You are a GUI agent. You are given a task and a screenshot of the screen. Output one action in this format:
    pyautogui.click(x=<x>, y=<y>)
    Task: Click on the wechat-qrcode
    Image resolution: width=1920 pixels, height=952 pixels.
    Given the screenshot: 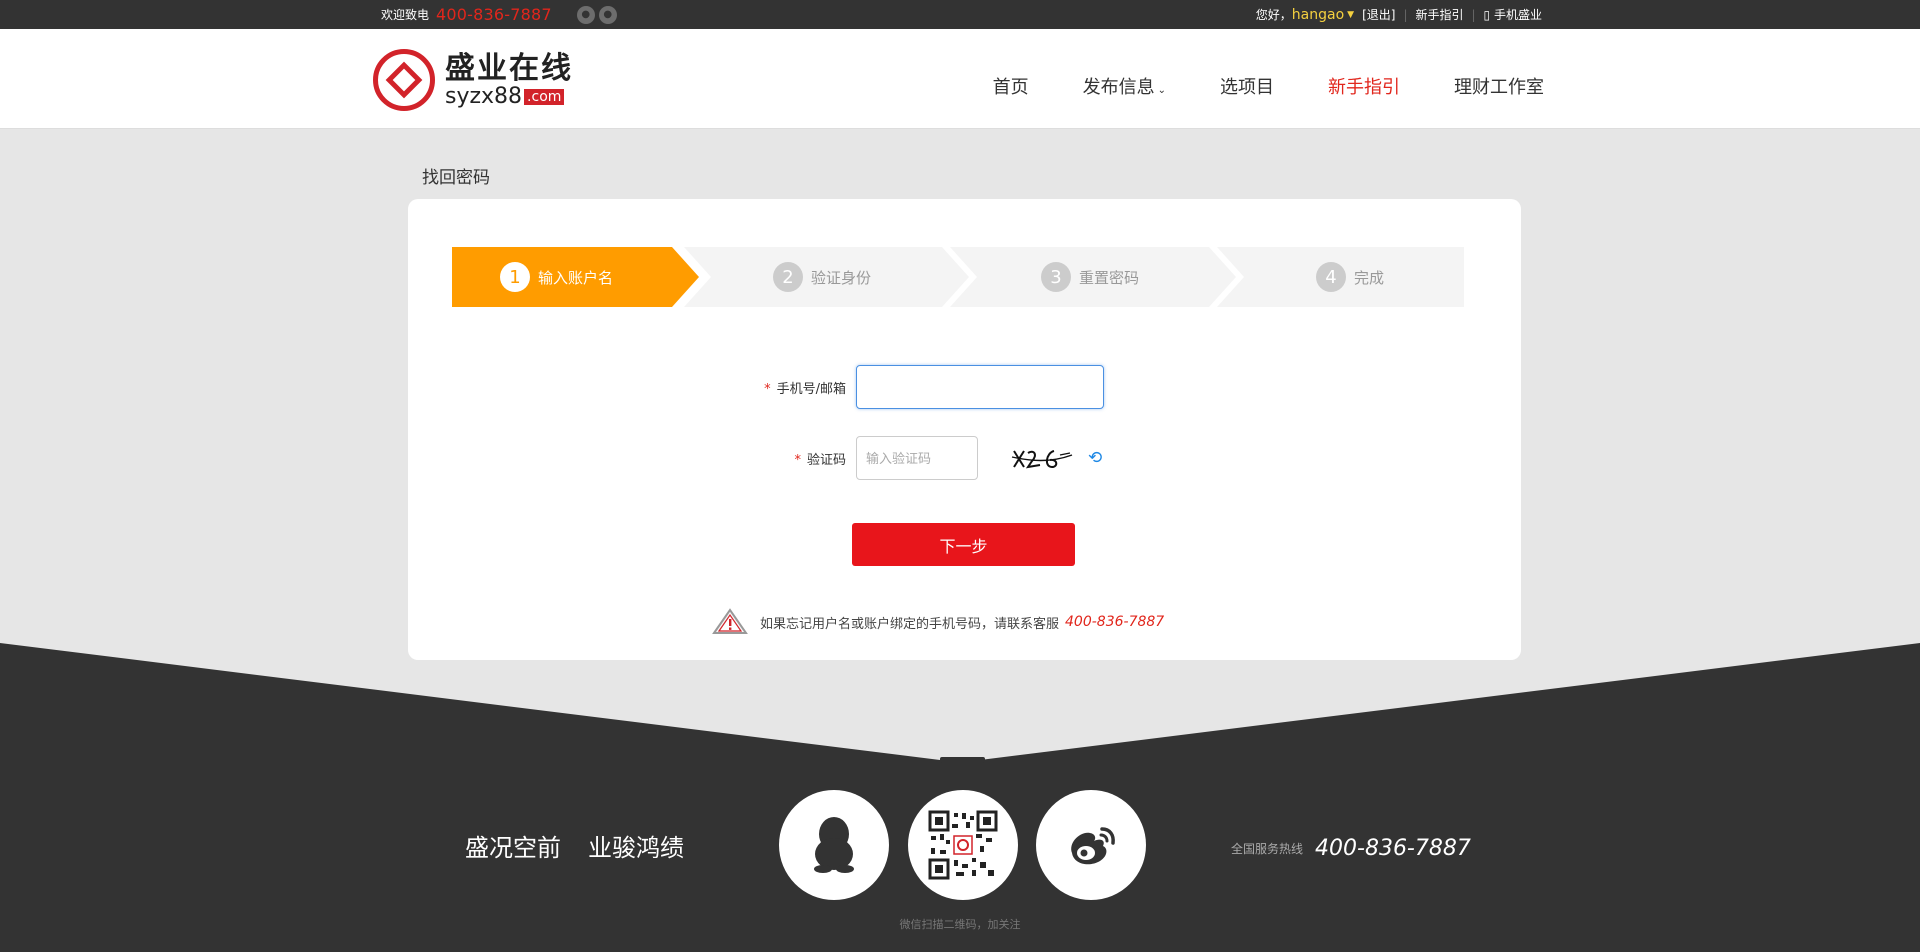 What is the action you would take?
    pyautogui.click(x=963, y=845)
    